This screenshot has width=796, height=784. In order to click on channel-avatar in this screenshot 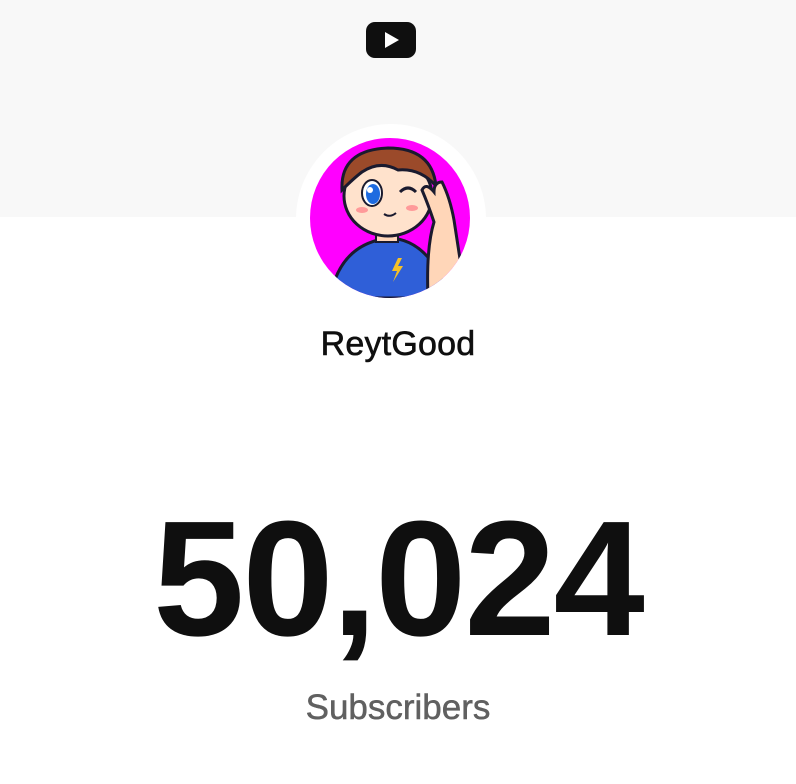, I will do `click(390, 218)`.